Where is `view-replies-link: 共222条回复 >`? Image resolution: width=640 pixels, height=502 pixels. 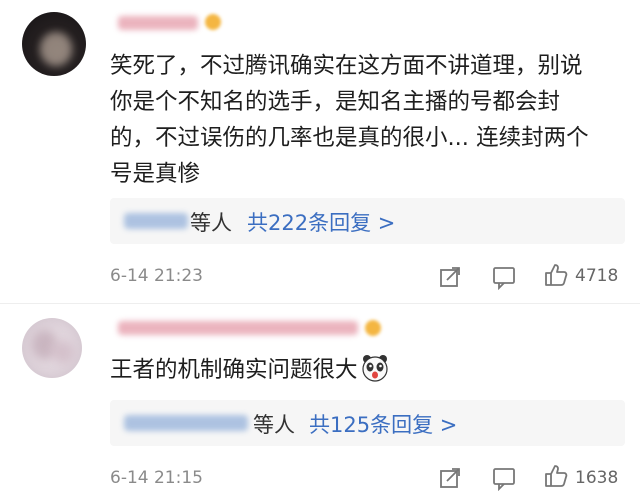
view-replies-link: 共222条回复 > is located at coordinates (321, 222).